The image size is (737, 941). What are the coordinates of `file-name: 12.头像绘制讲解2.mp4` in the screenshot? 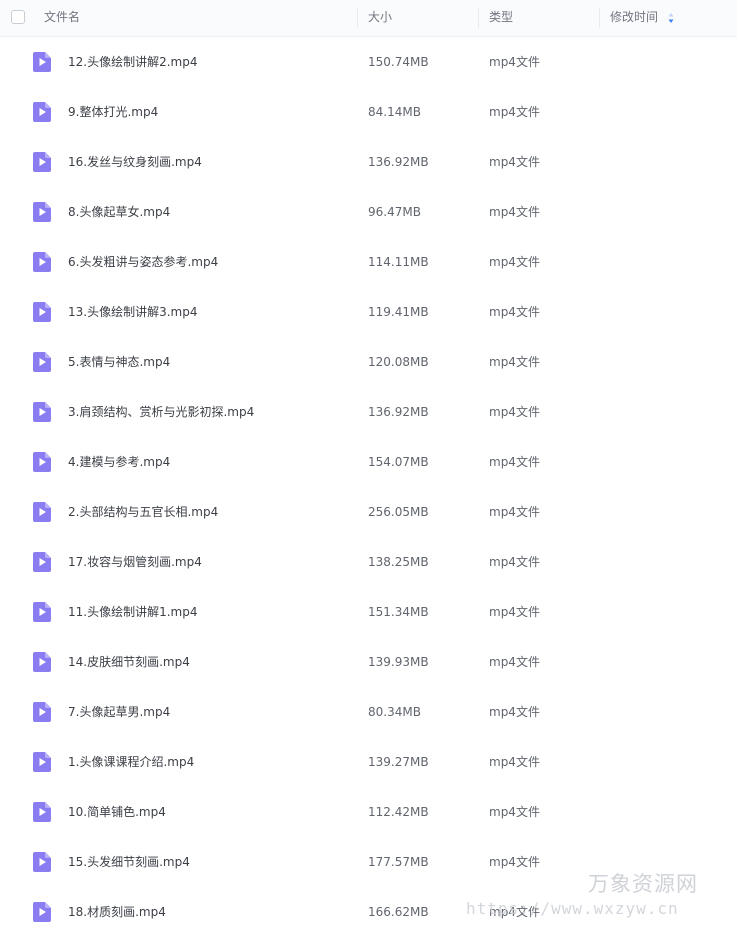 It's located at (132, 62).